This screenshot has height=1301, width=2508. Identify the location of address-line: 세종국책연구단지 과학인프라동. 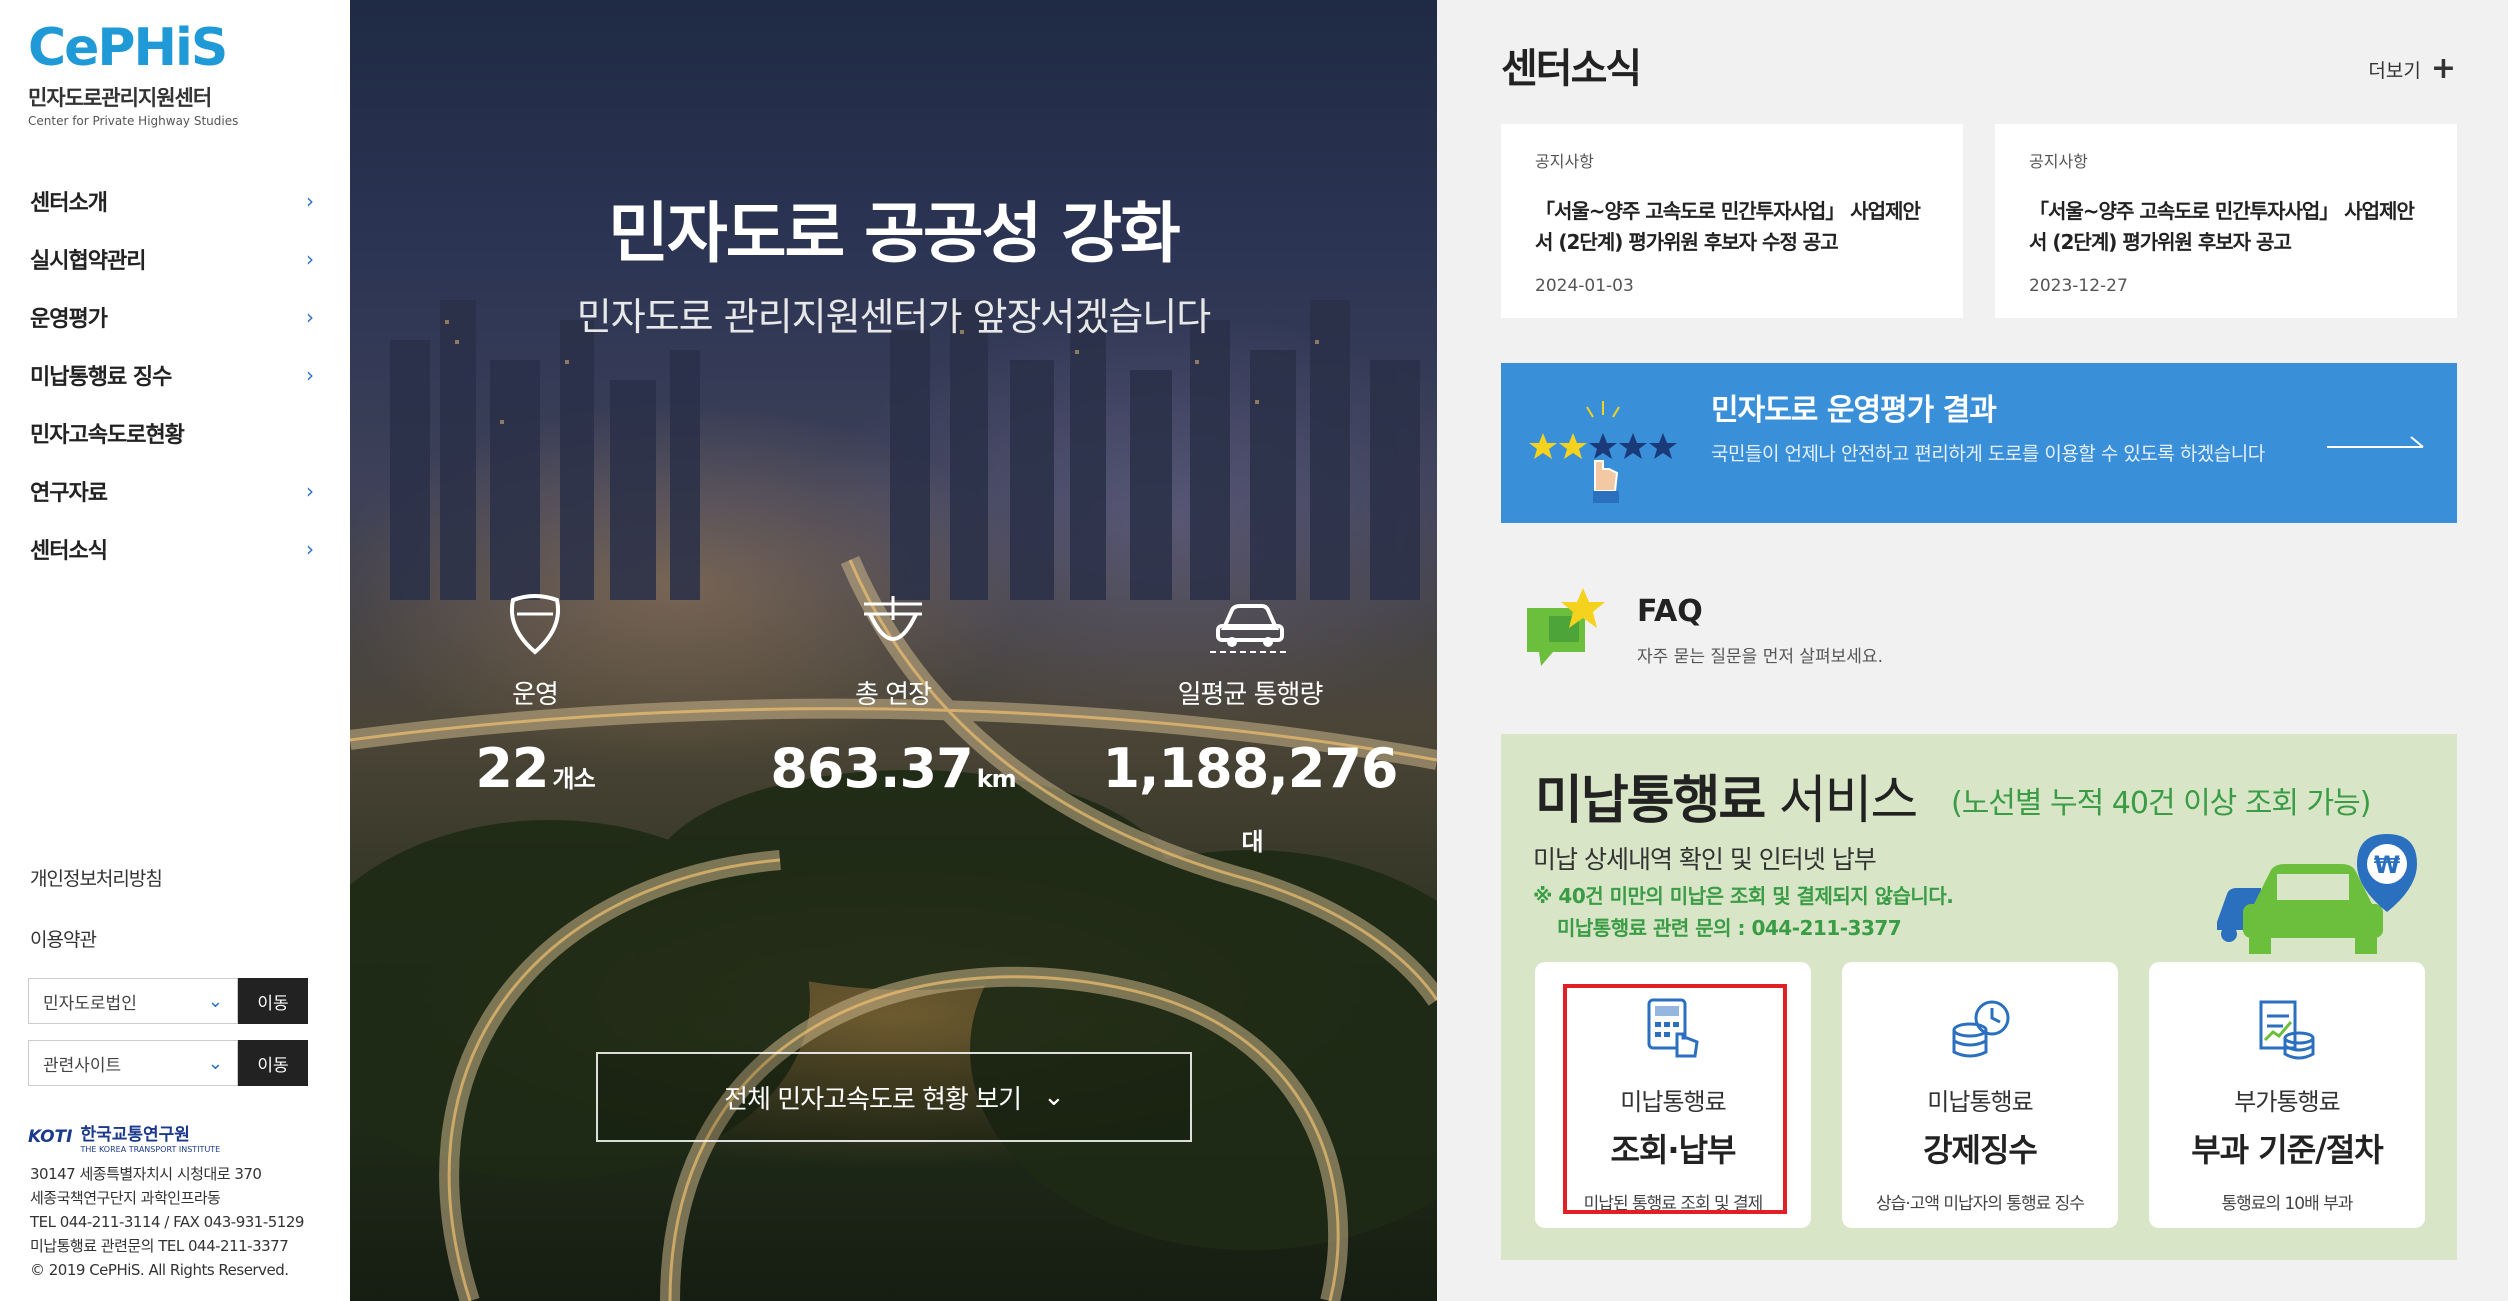
(125, 1198).